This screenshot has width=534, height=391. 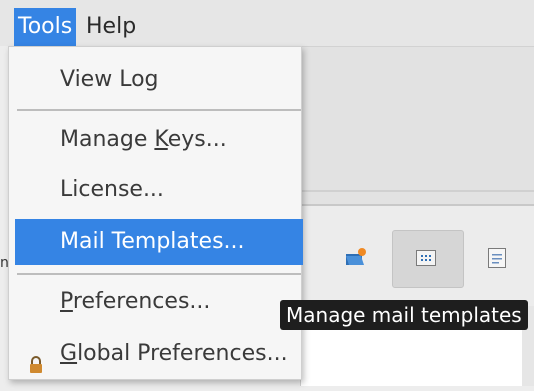 I want to click on menu-item-mnemonic: G, so click(x=69, y=353).